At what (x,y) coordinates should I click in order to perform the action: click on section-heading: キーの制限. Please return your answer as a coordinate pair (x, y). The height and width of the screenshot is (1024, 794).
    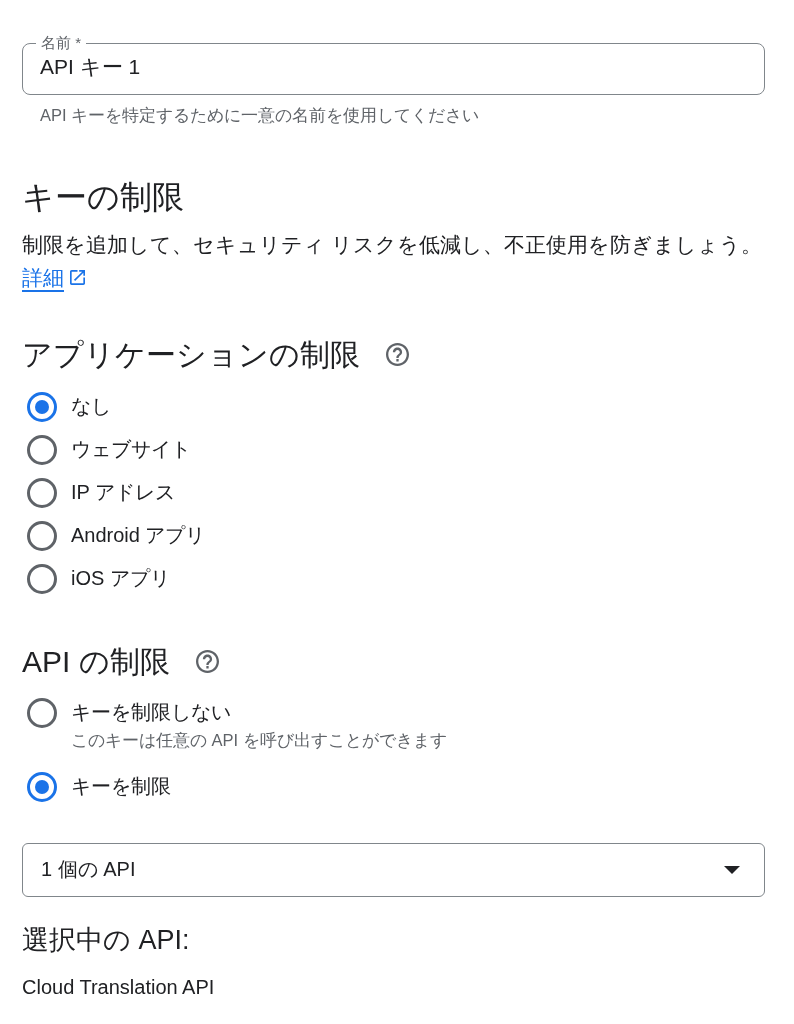
    Looking at the image, I should click on (103, 197).